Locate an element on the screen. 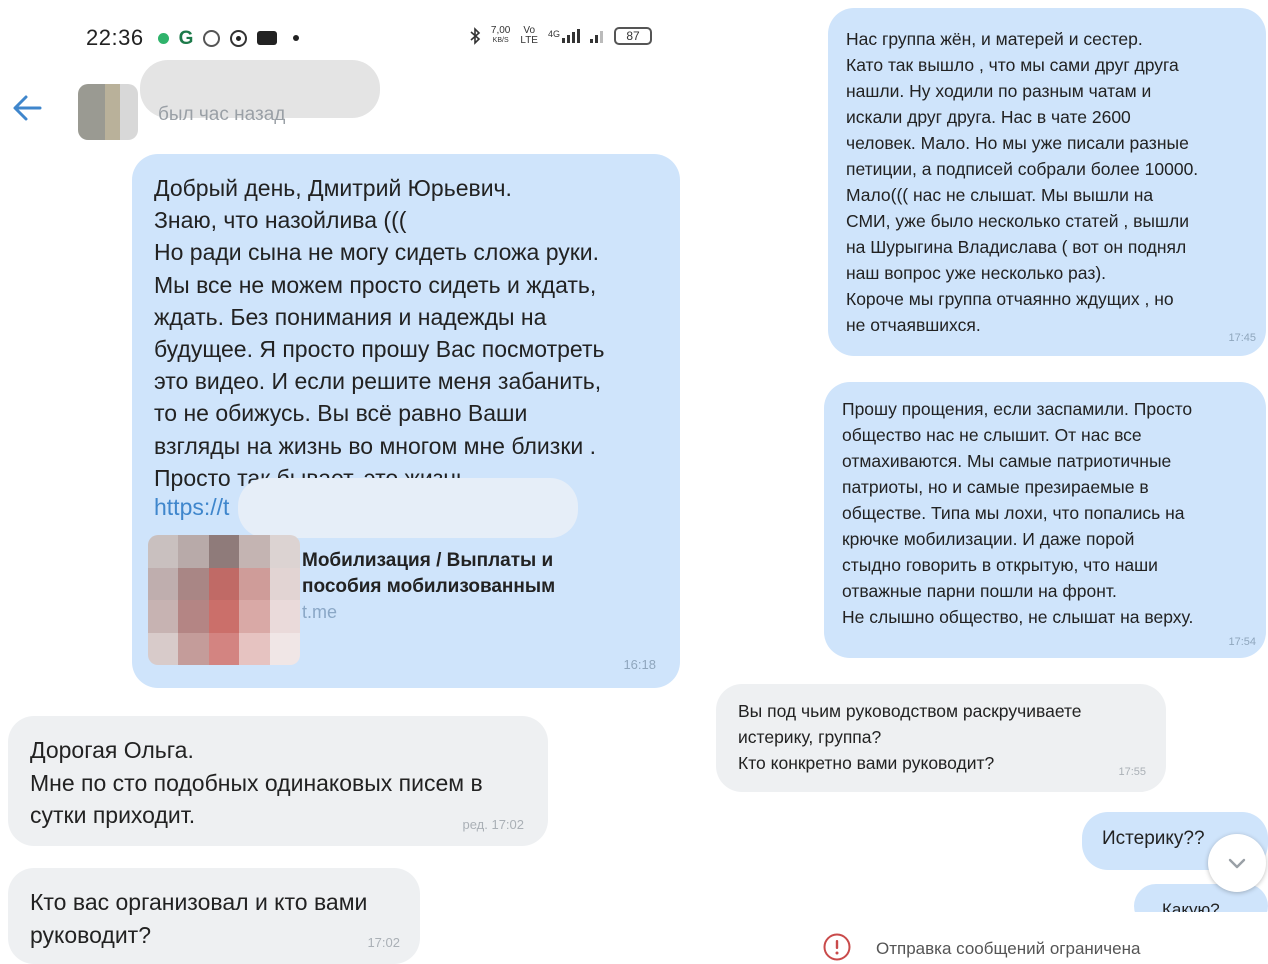 The width and height of the screenshot is (1268, 964). more-notifications-icon is located at coordinates (296, 38).